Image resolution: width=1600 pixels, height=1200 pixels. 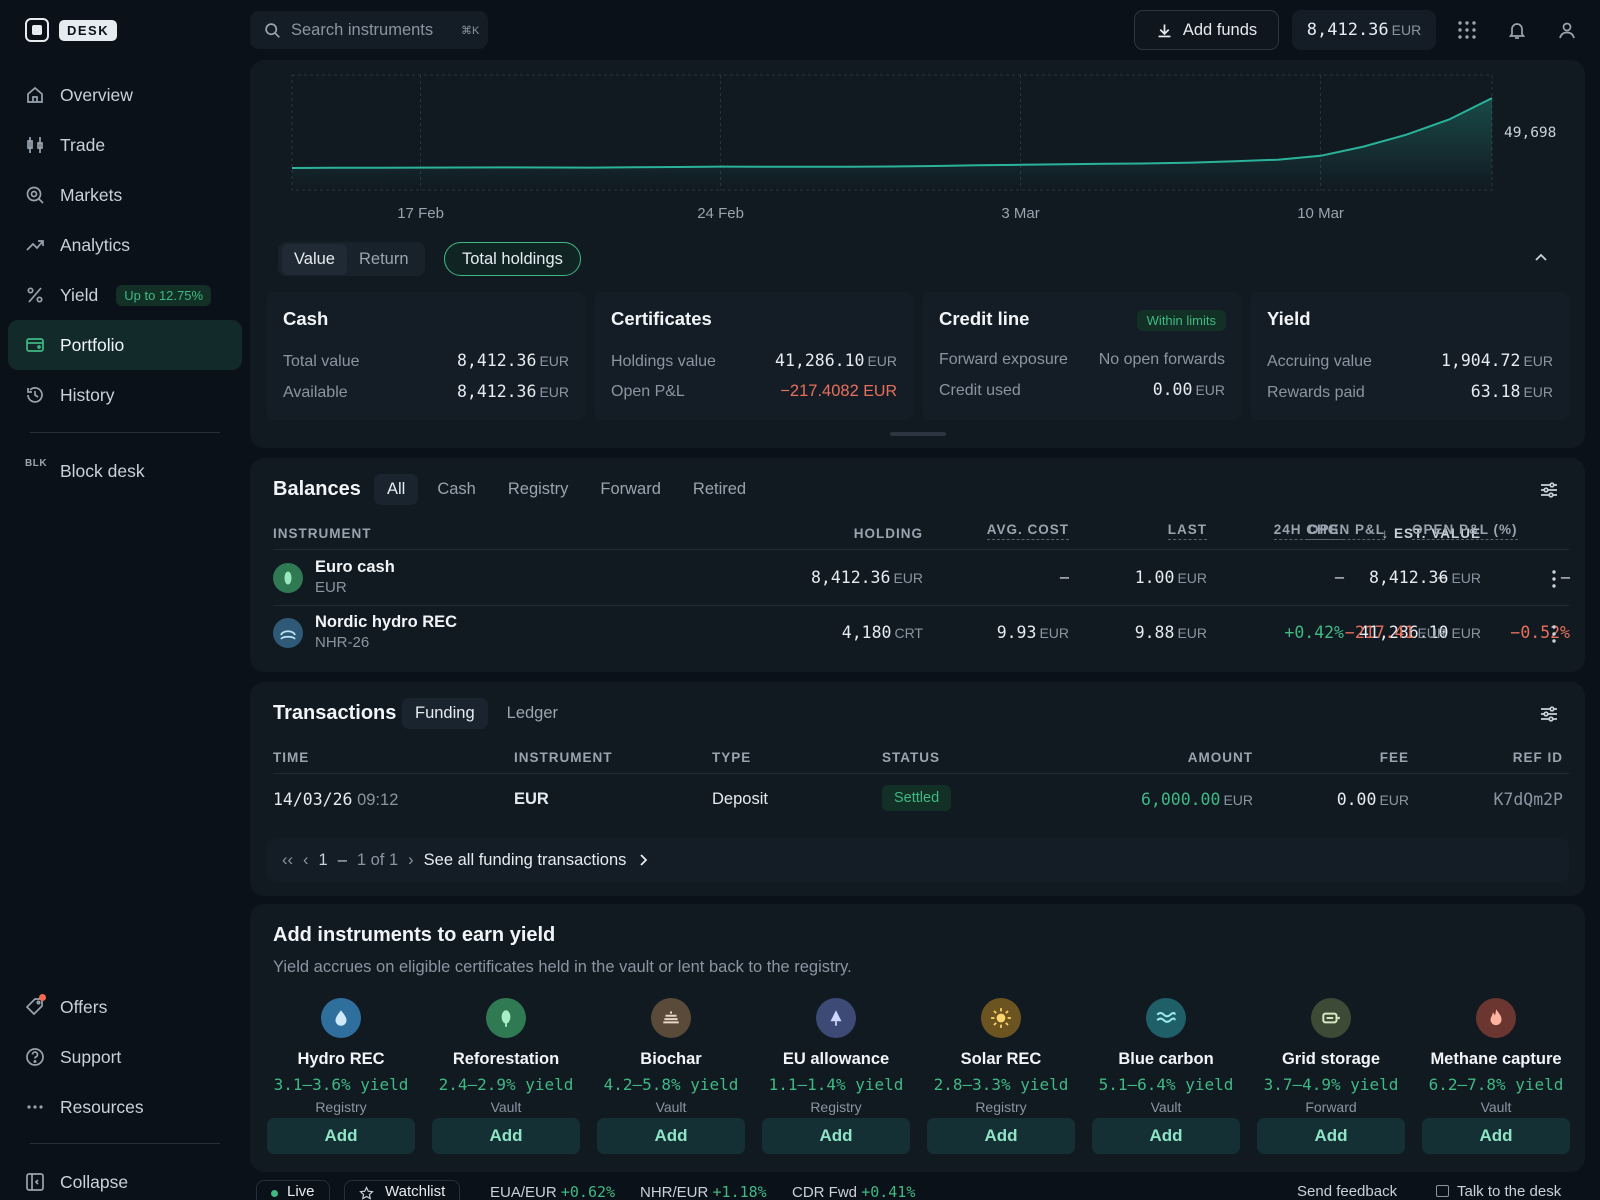 I want to click on send-feedback-link: Send feedback, so click(x=1347, y=1191).